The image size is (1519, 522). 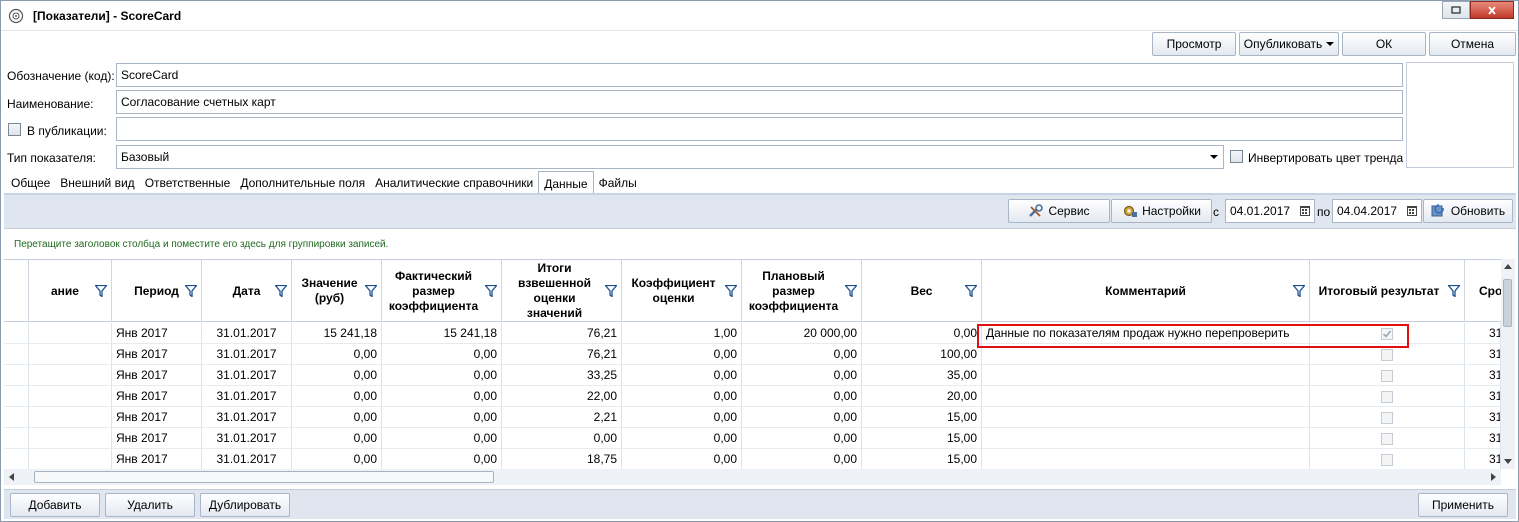 What do you see at coordinates (337, 333) in the screenshot?
I see `value-cell: 15 241,18` at bounding box center [337, 333].